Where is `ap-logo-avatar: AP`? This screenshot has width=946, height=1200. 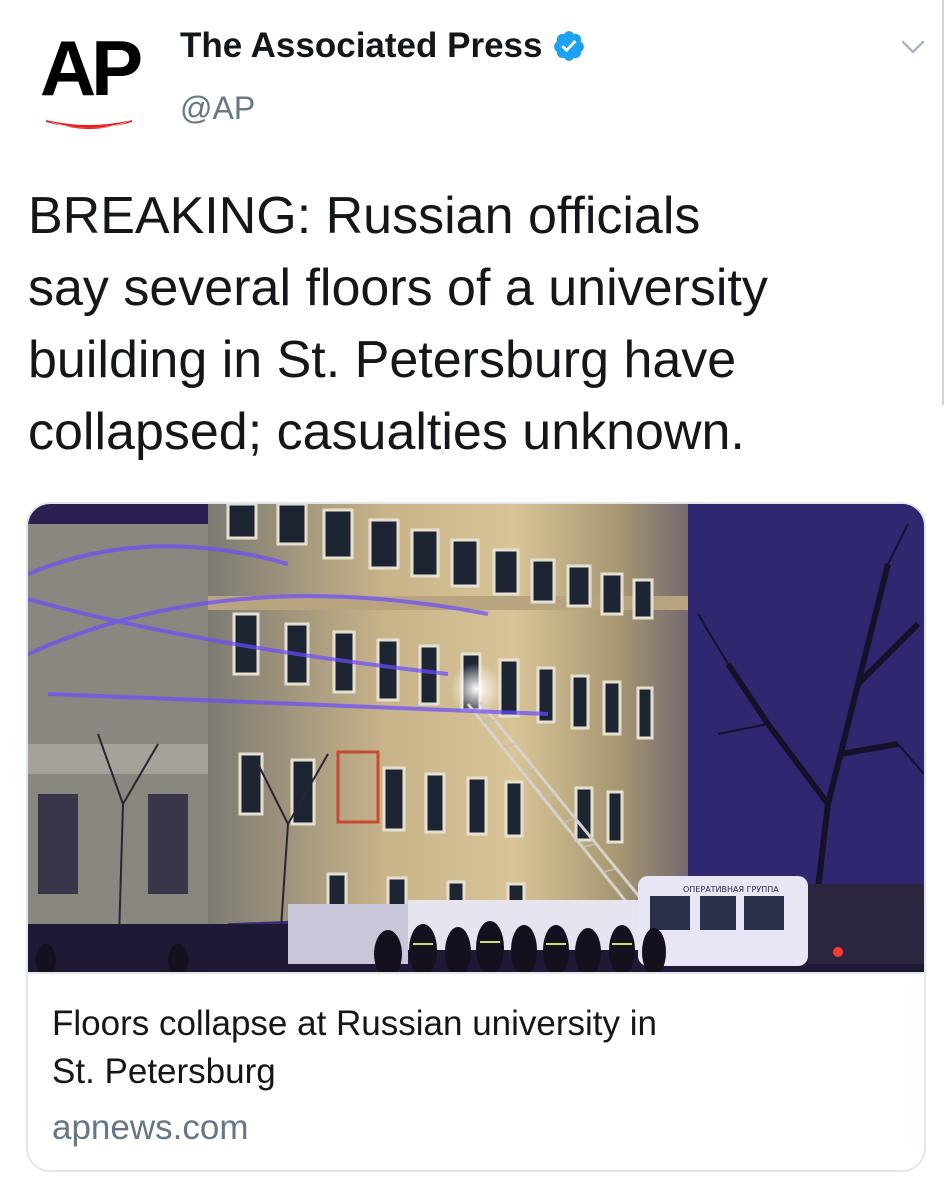 ap-logo-avatar: AP is located at coordinates (89, 84).